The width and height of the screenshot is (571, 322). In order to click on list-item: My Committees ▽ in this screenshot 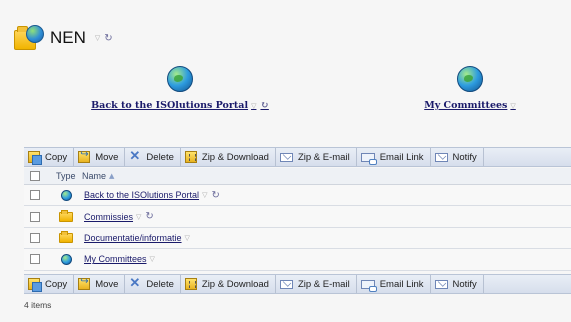, I will do `click(297, 260)`.